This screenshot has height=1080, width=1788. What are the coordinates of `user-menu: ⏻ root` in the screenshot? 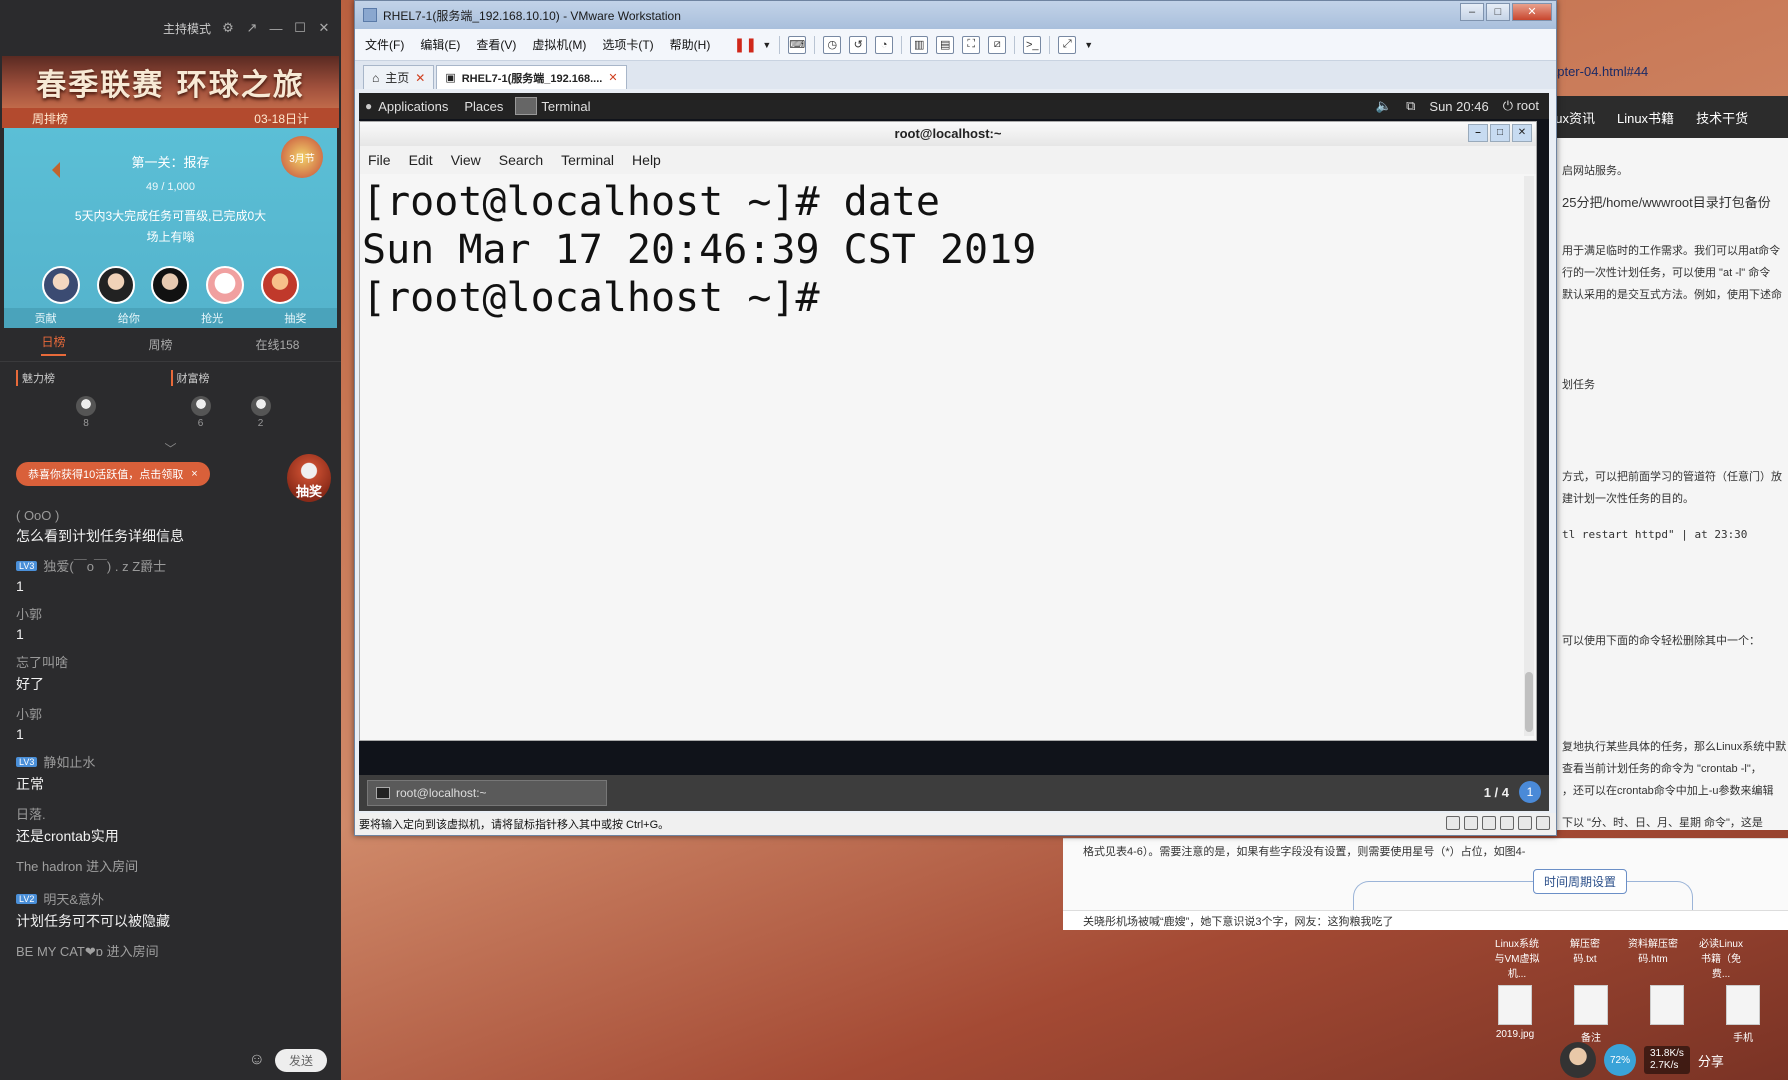 It's located at (1521, 106).